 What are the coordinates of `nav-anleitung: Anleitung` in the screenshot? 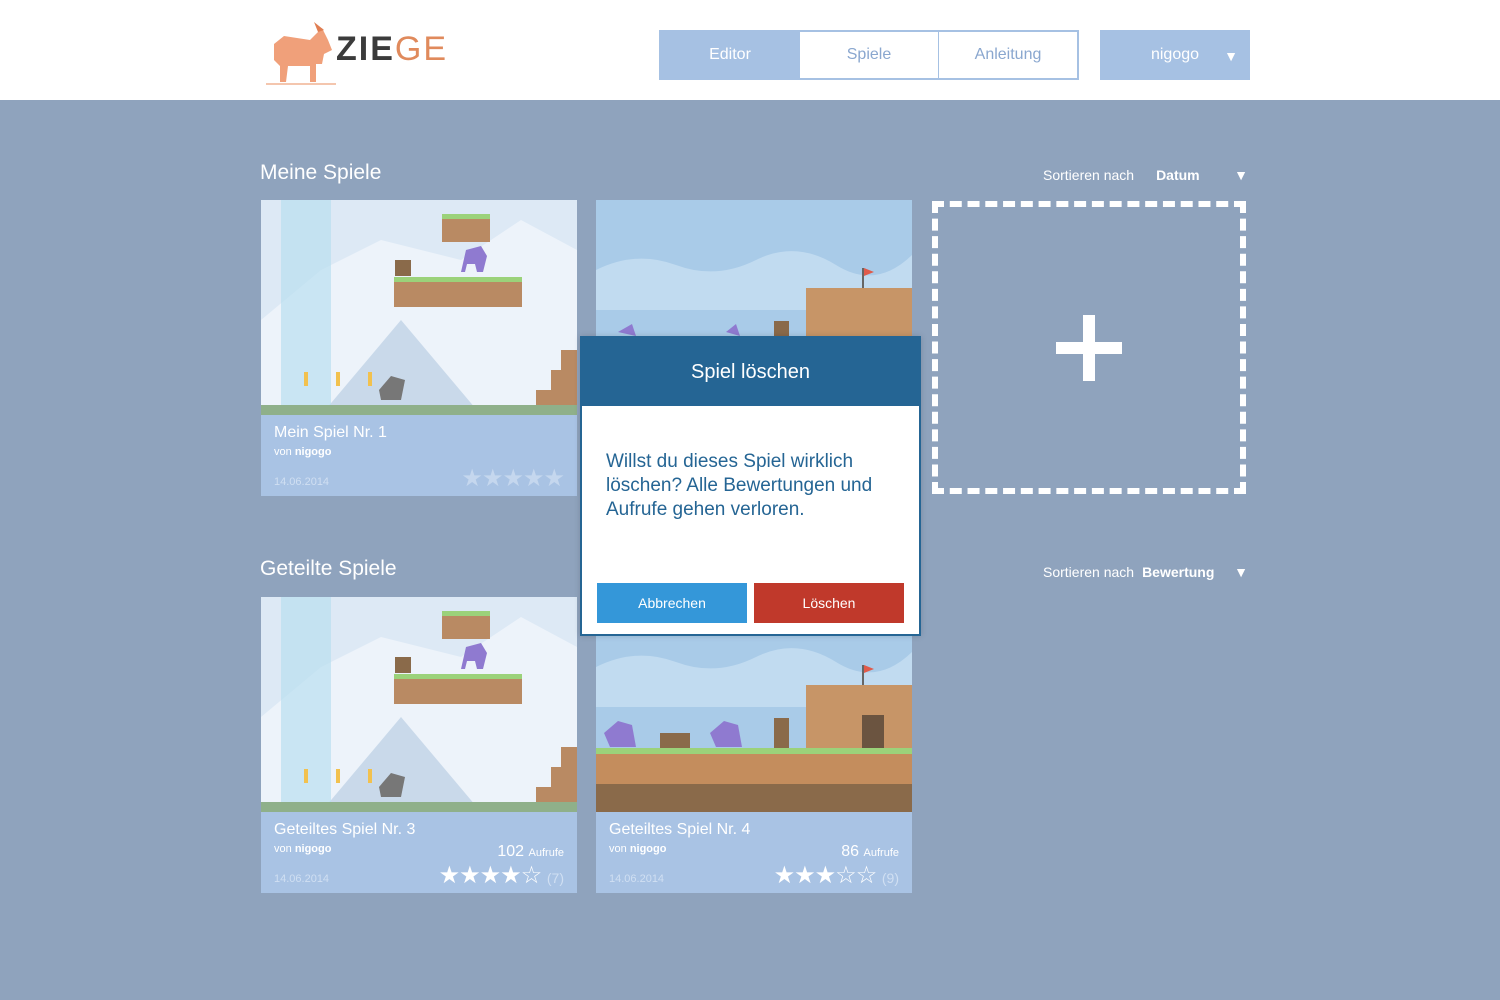 It's located at (1008, 55).